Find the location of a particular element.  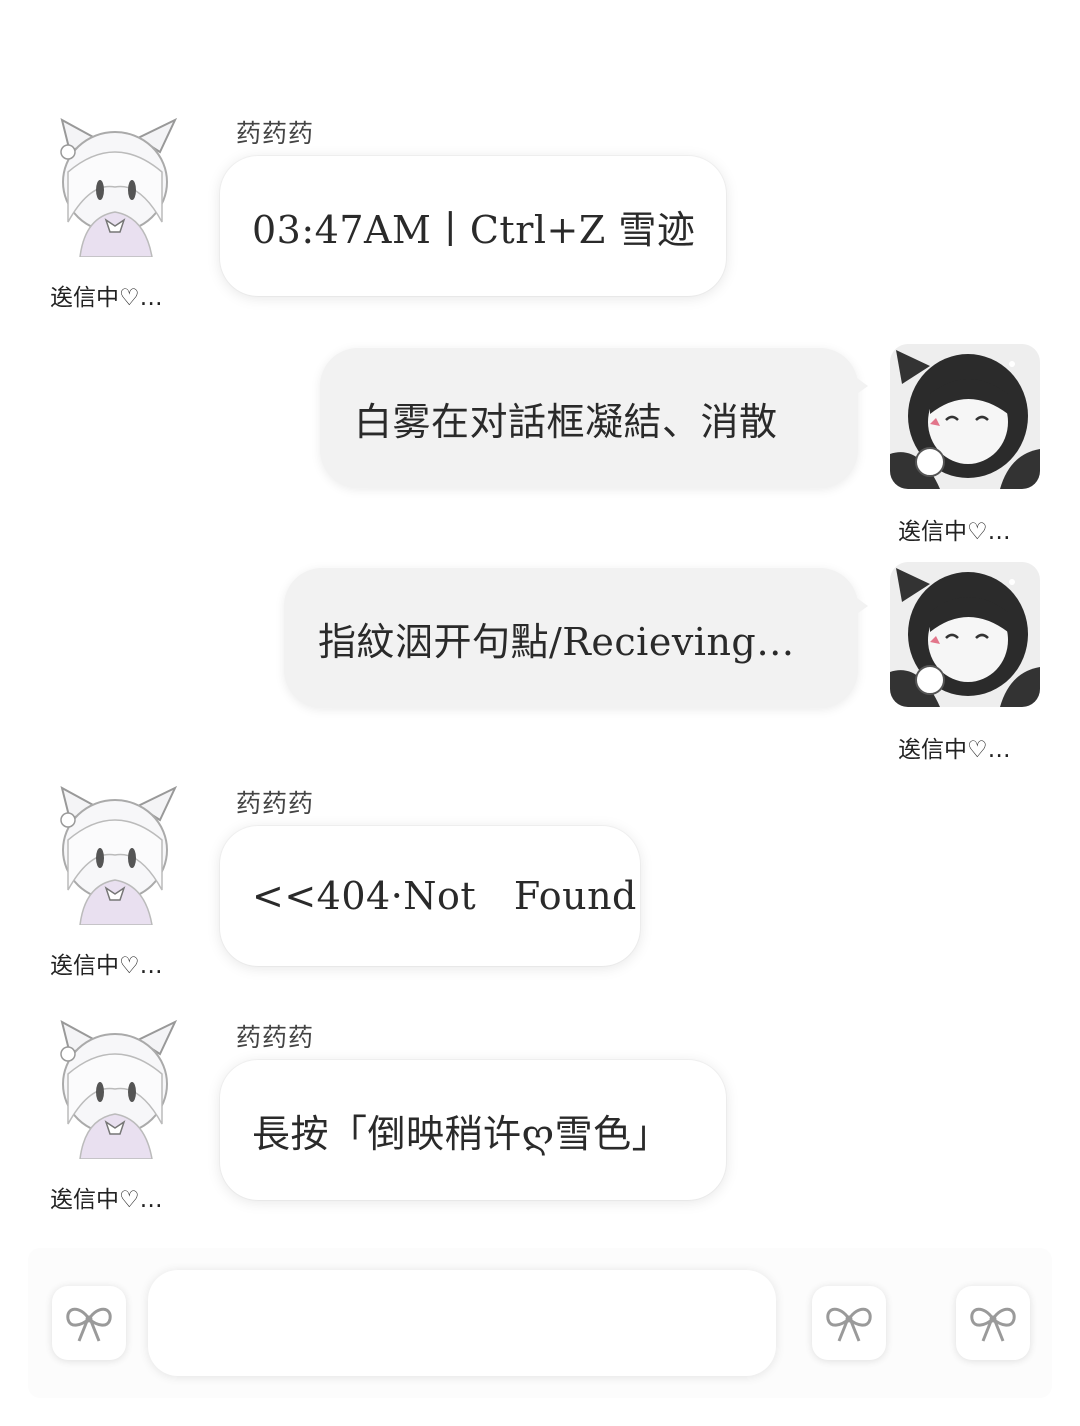

message-text: 03:47AM丨Ctrl+Z 雪迹 is located at coordinates (474, 229).